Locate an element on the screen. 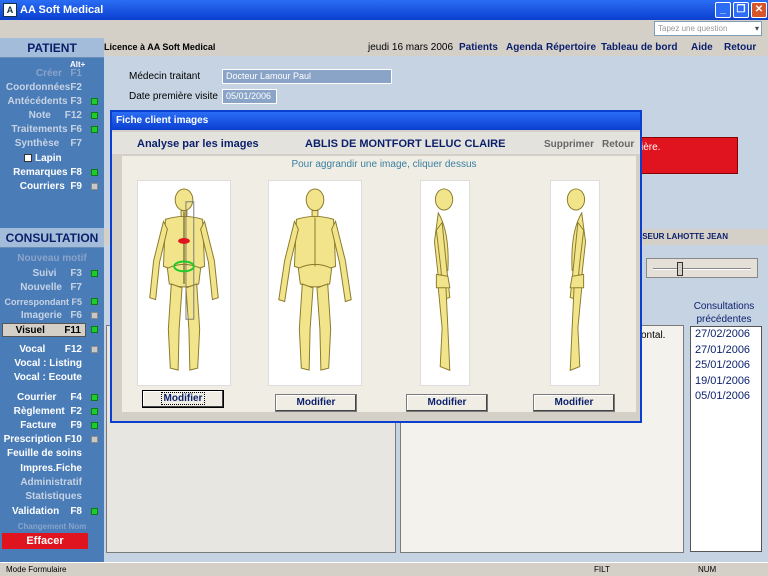  premiere-visite-field: 05/01/2006 is located at coordinates (249, 96).